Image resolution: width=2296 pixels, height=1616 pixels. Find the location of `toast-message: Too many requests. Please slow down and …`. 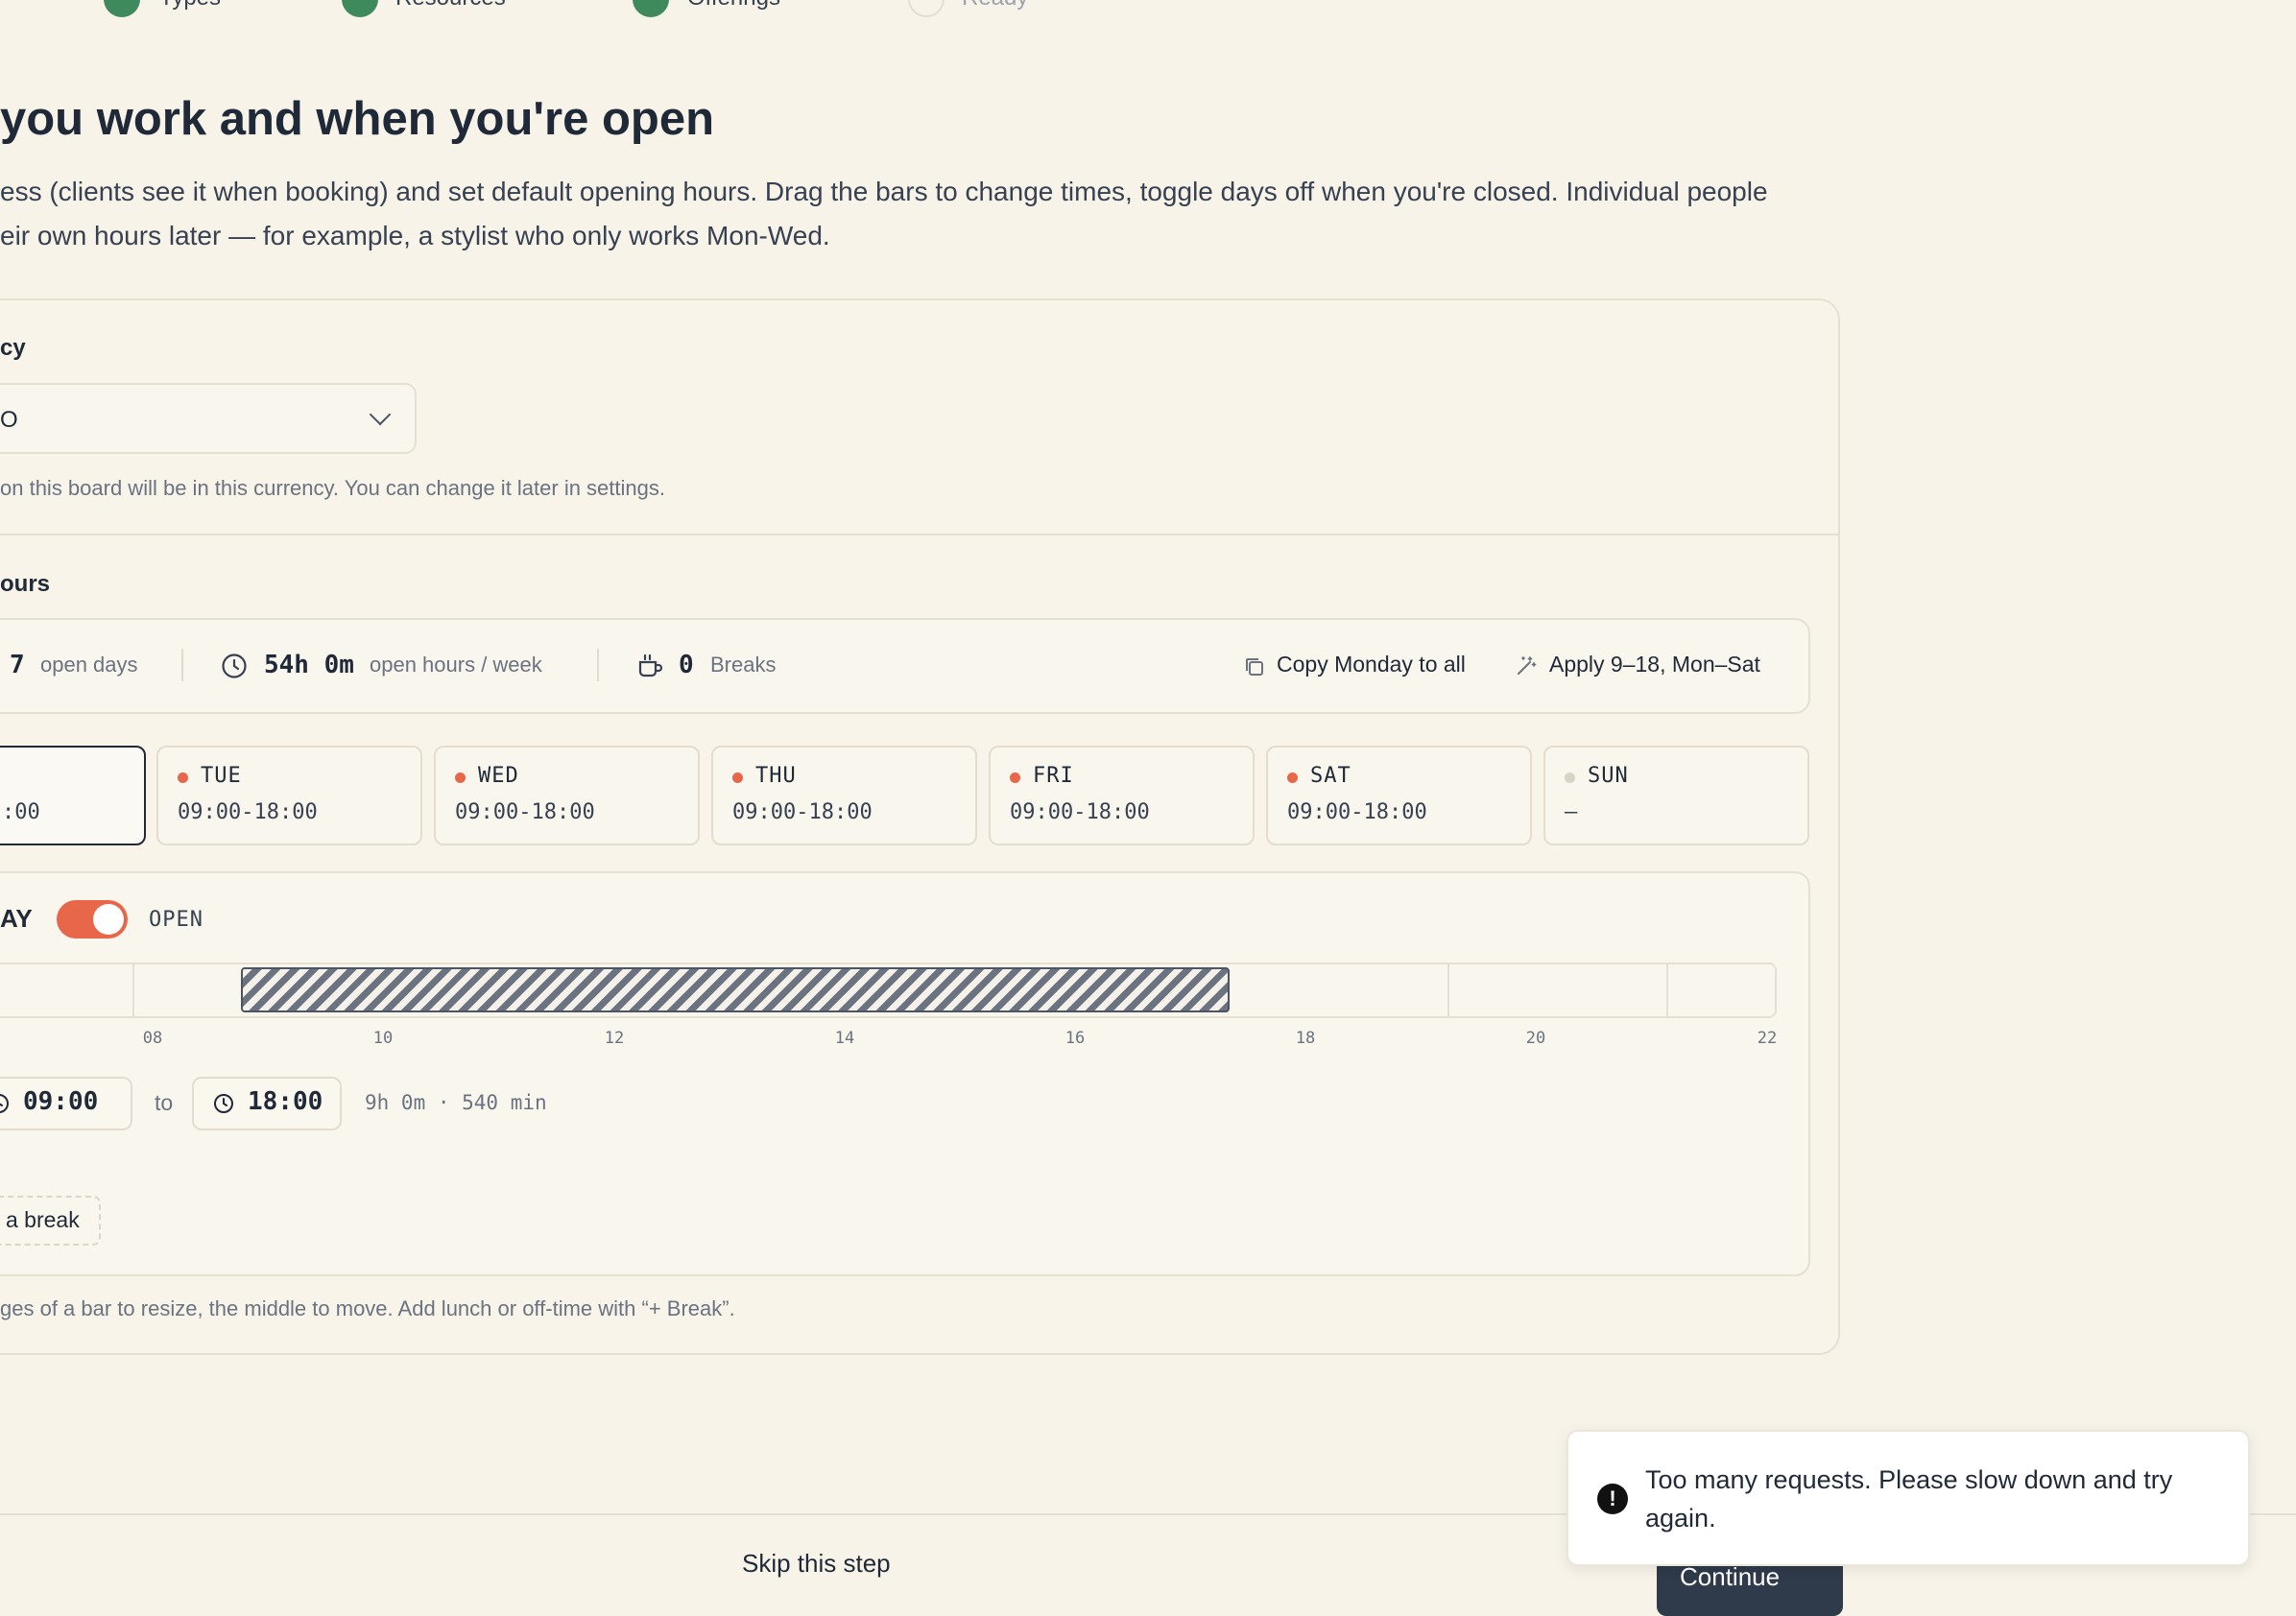

toast-message: Too many requests. Please slow down and … is located at coordinates (1909, 1499).